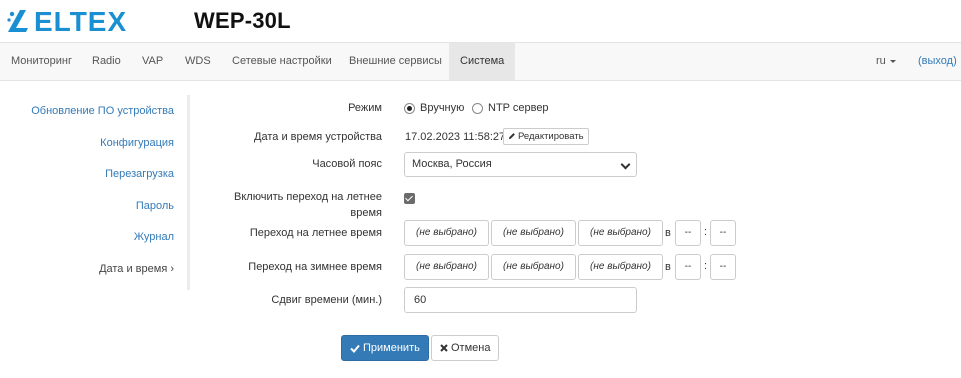  I want to click on device-model: WEP-30L, so click(242, 20).